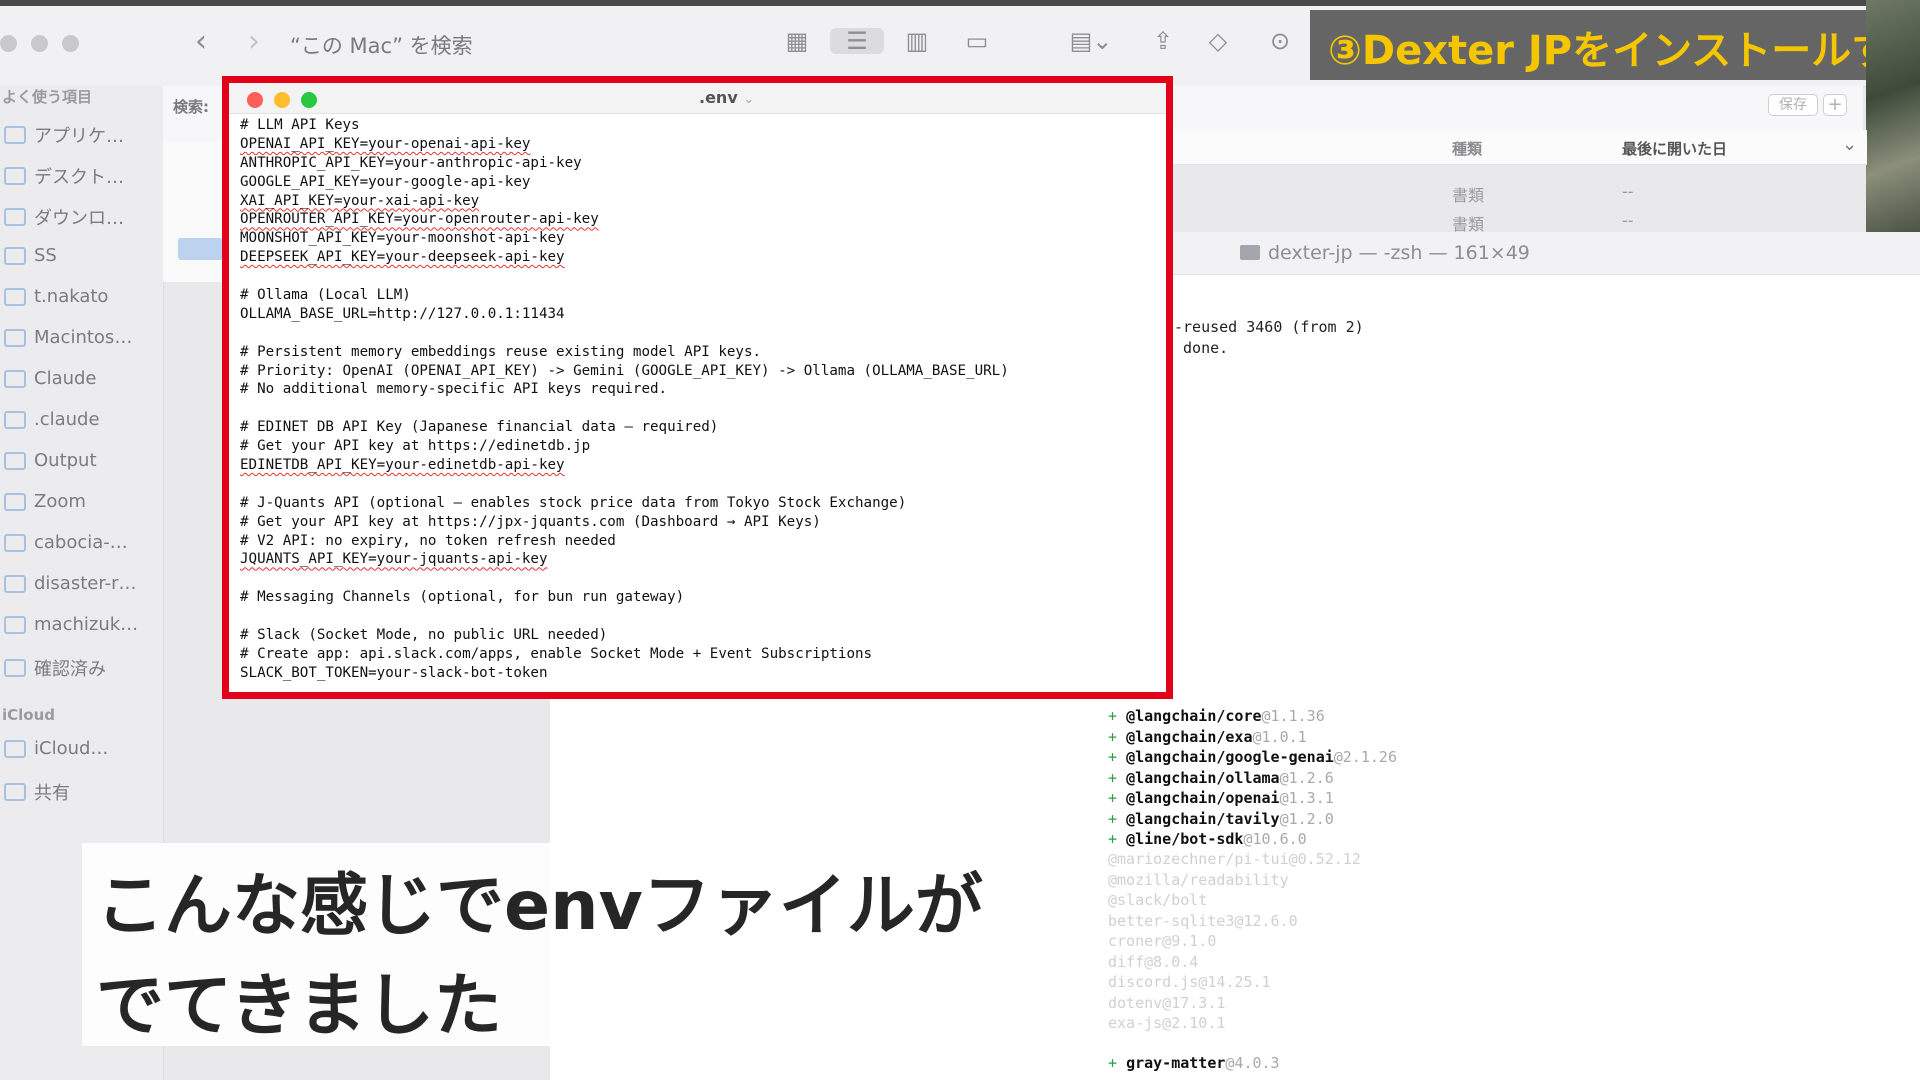  Describe the element at coordinates (65, 378) in the screenshot. I see `sidebar-item-label: Claude` at that location.